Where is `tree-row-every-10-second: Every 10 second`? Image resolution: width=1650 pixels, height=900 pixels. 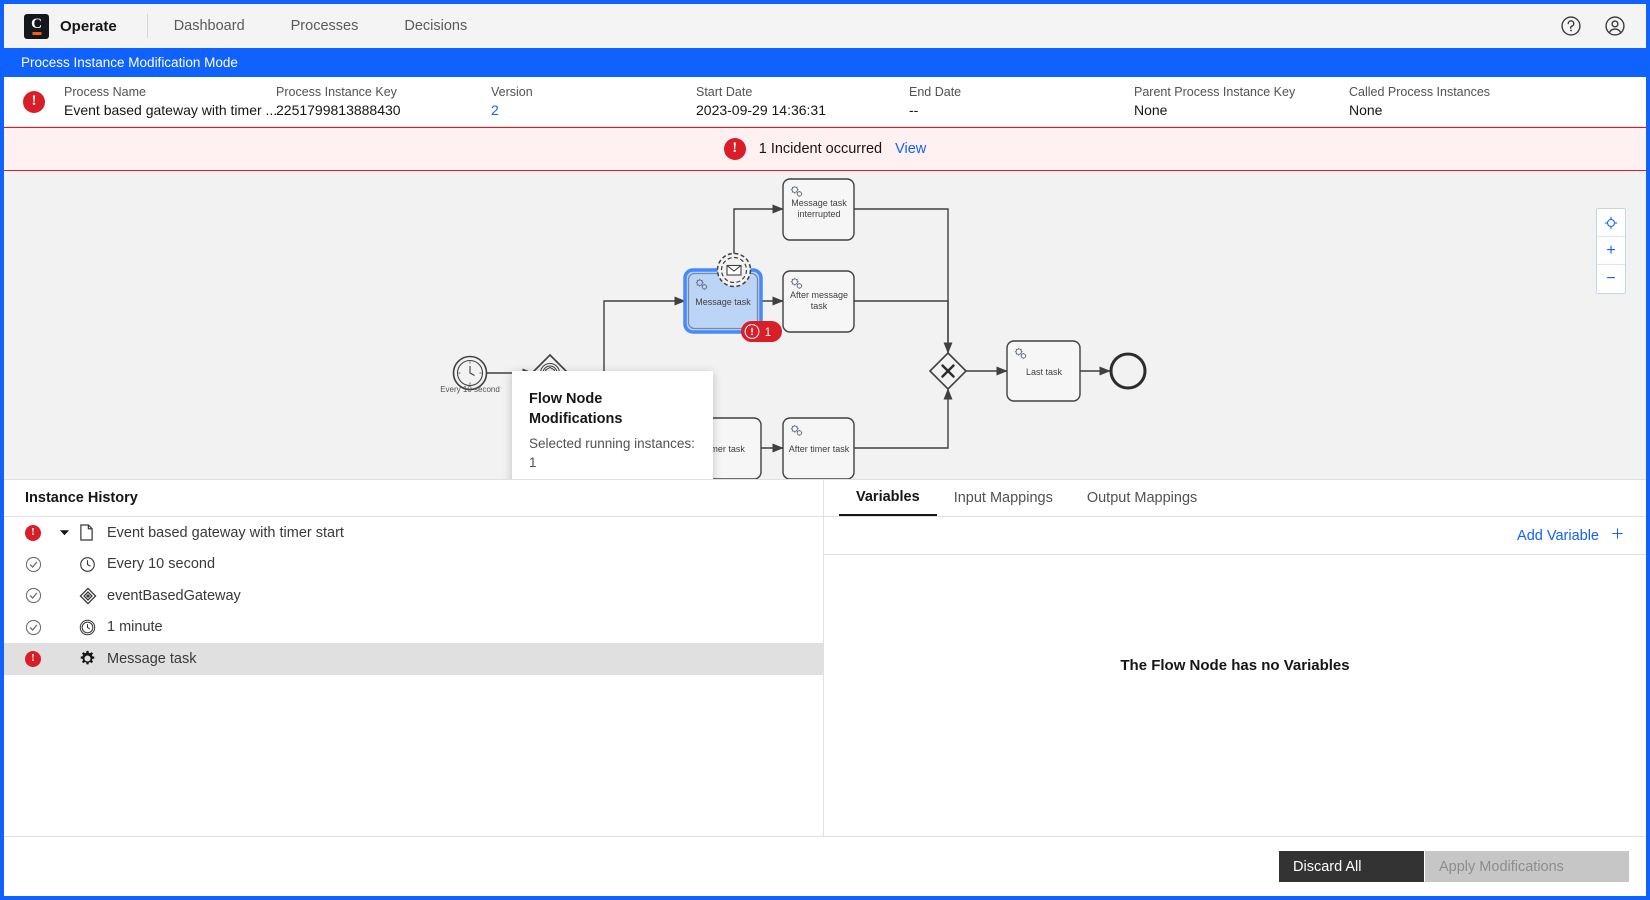 tree-row-every-10-second: Every 10 second is located at coordinates (413, 565).